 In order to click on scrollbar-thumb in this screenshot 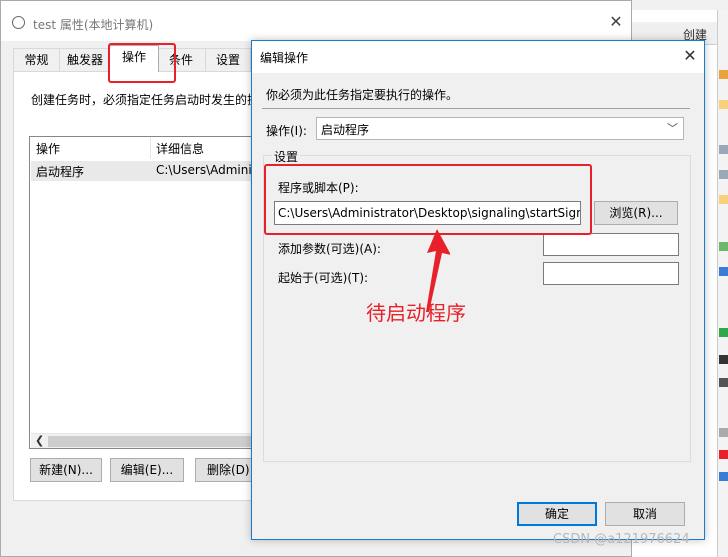, I will do `click(150, 441)`.